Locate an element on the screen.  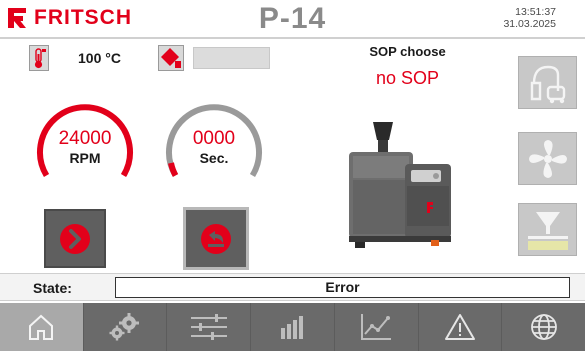
home-icon is located at coordinates (41, 327).